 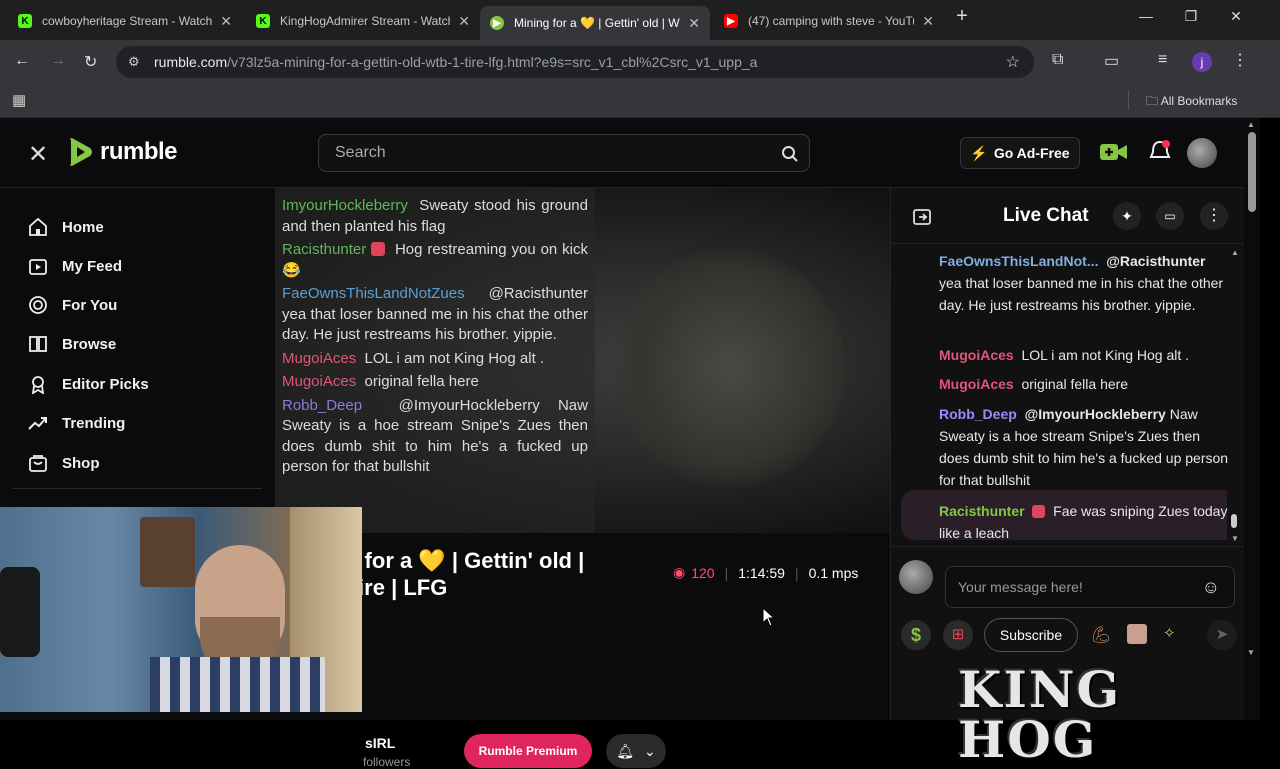 What do you see at coordinates (1214, 216) in the screenshot?
I see `chat-menu-icon: ⋮` at bounding box center [1214, 216].